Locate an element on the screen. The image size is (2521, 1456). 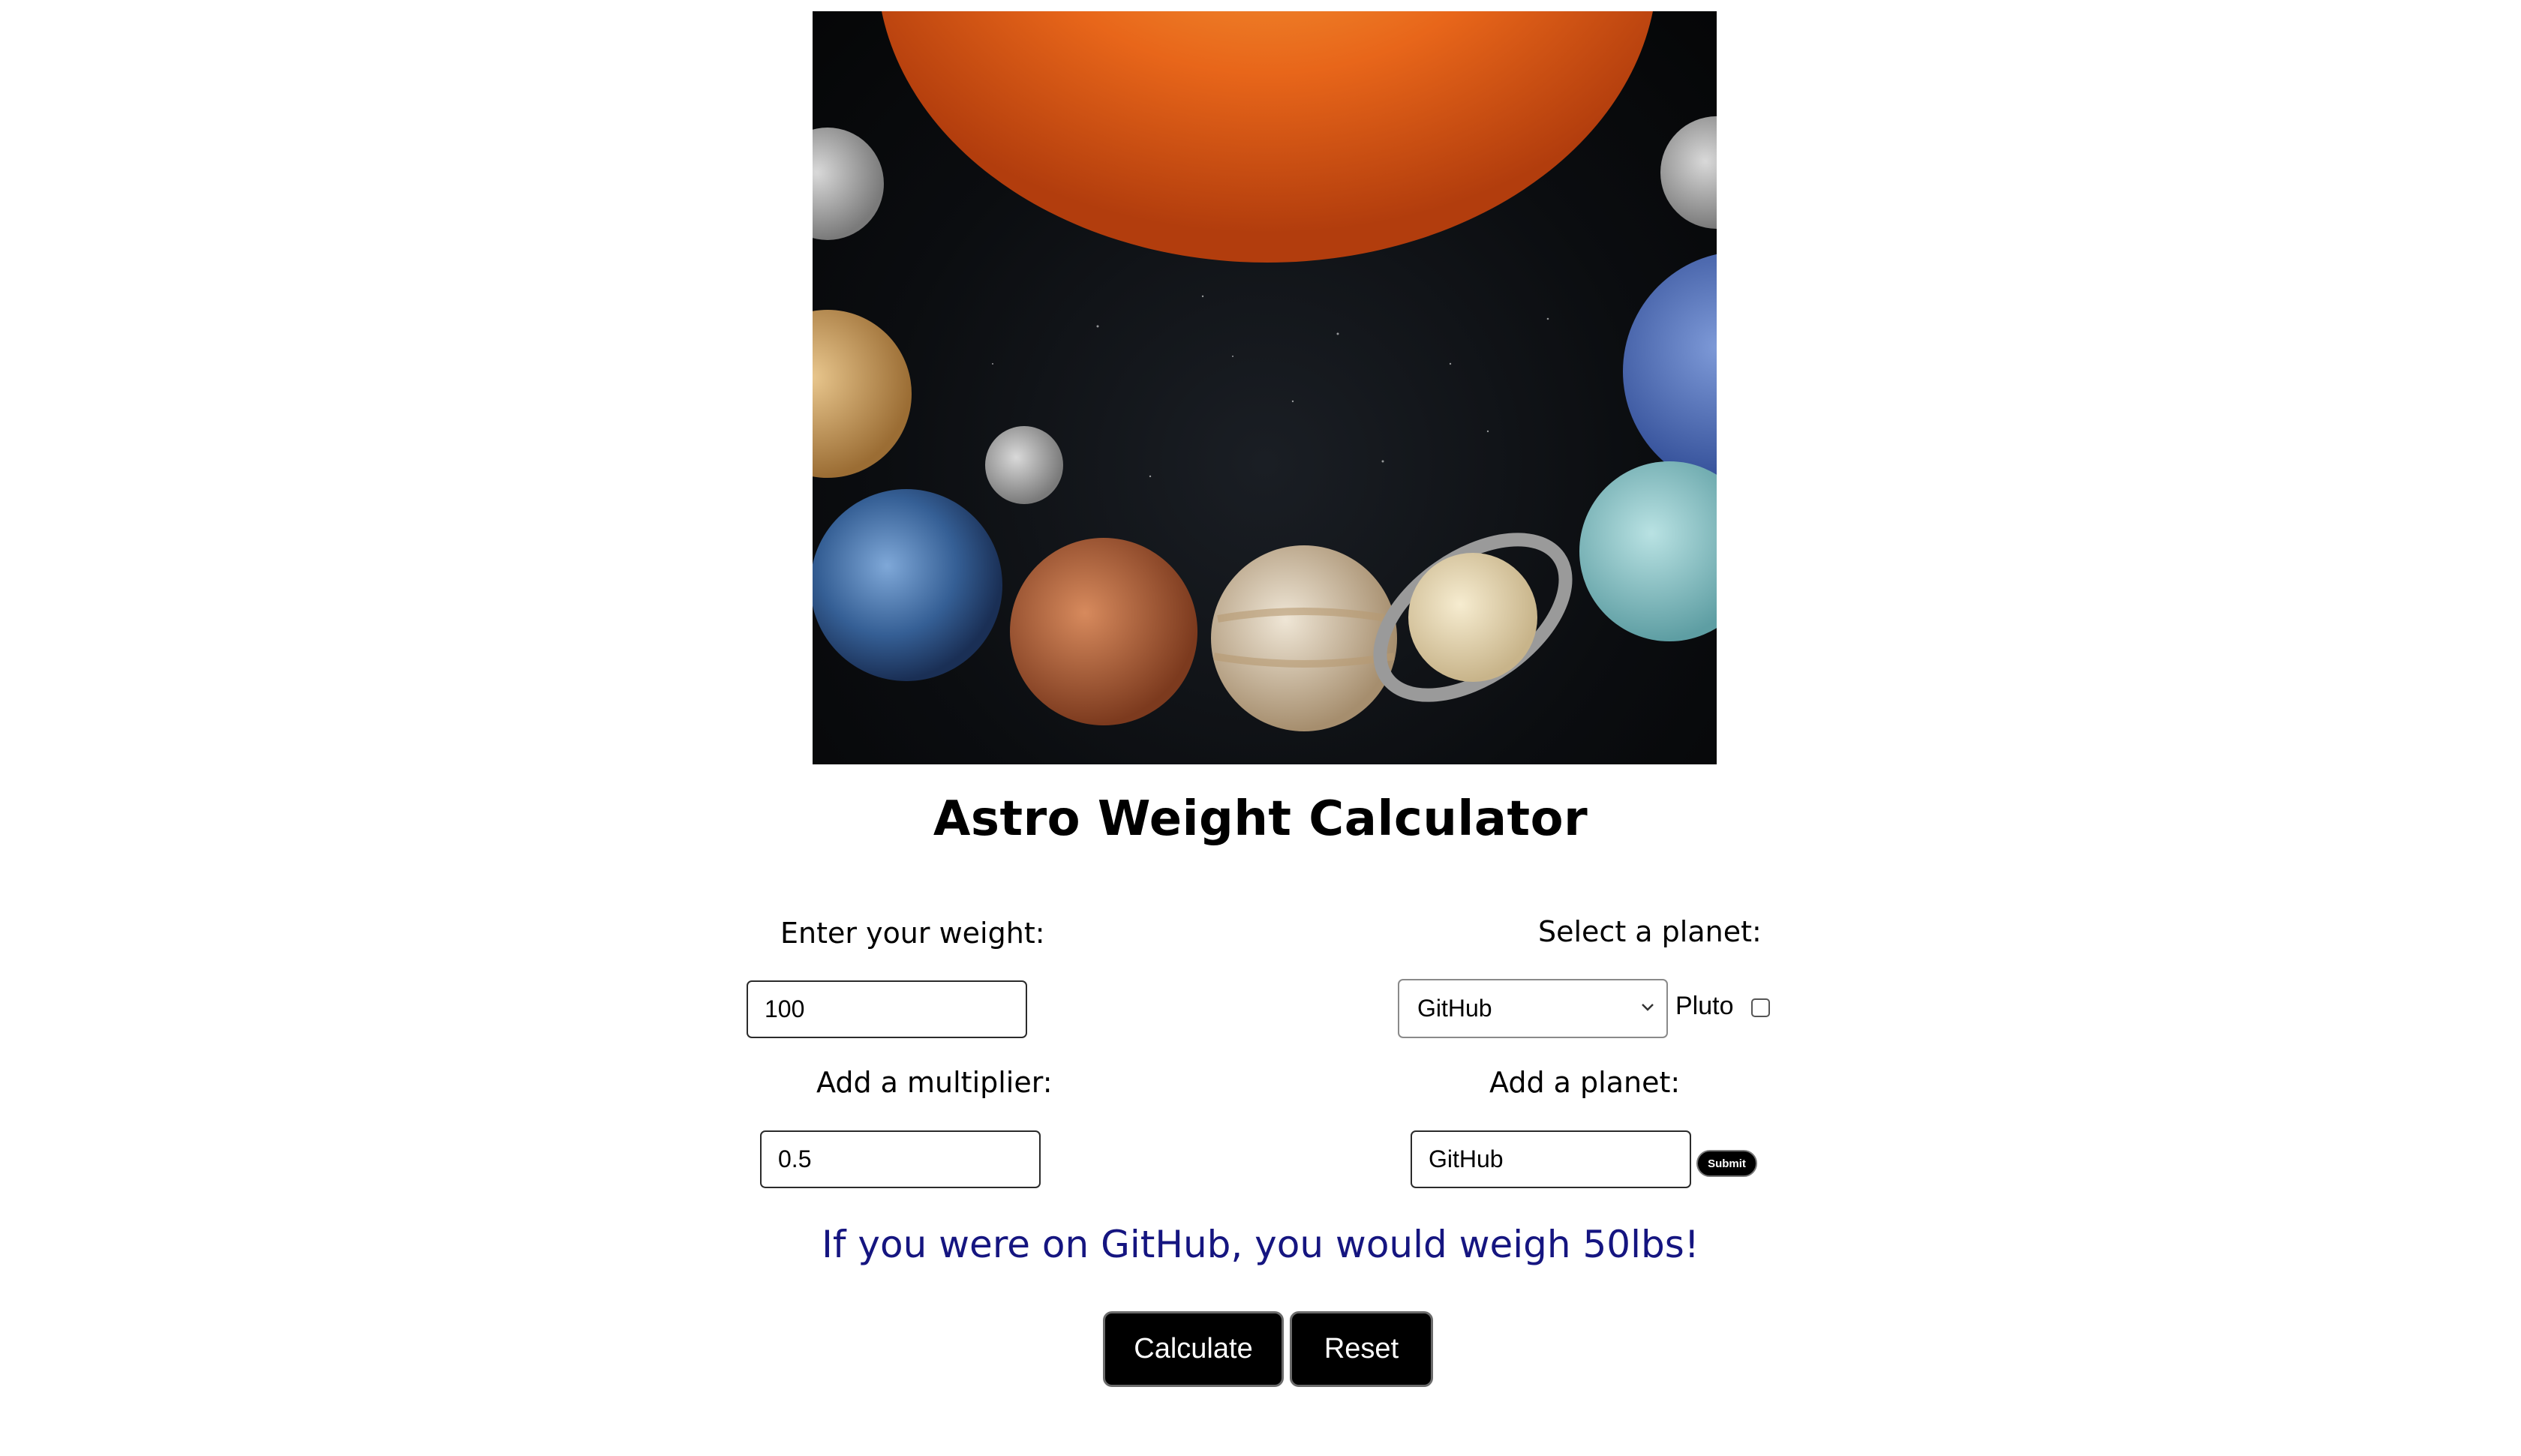
planet-select-value: GitHub is located at coordinates (1454, 1008).